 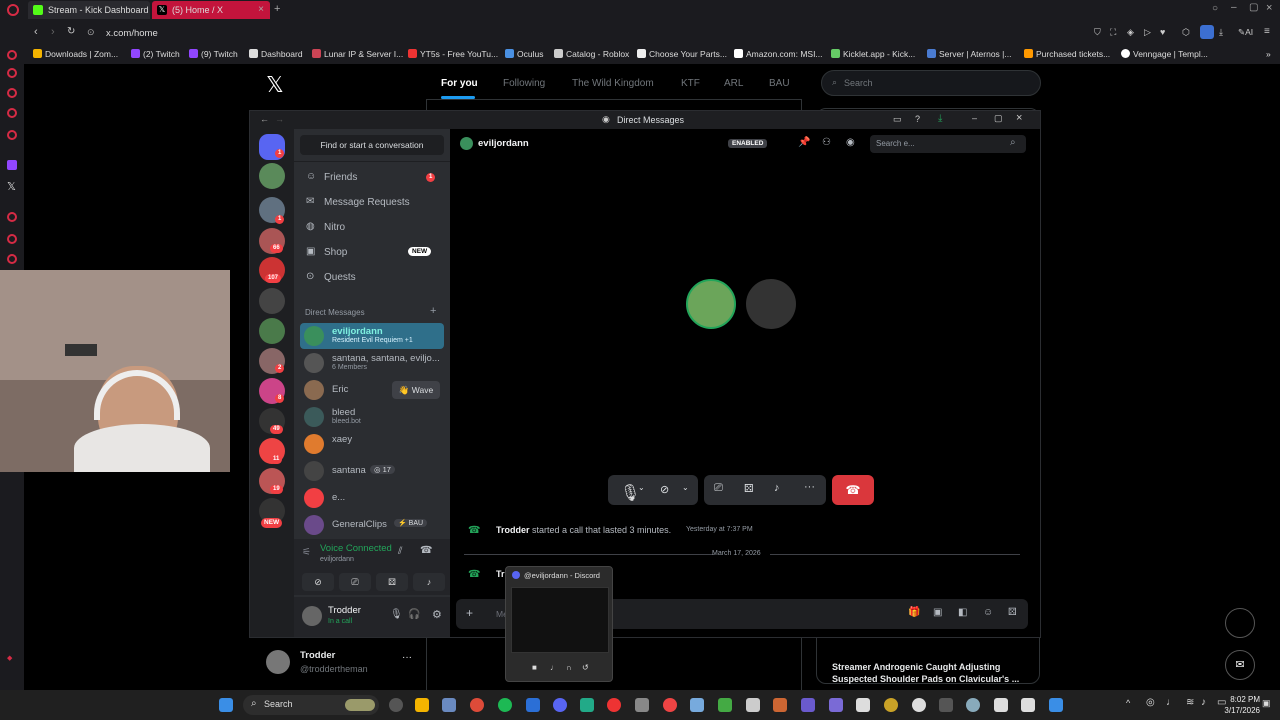 What do you see at coordinates (12, 165) in the screenshot?
I see `twitch-icon` at bounding box center [12, 165].